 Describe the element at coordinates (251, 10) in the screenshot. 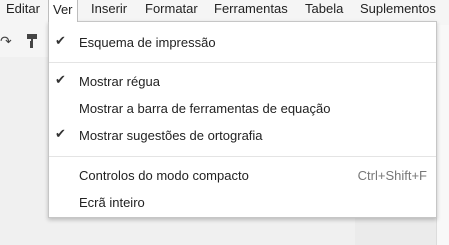

I see `menu-ferramentas: Ferramentas` at that location.